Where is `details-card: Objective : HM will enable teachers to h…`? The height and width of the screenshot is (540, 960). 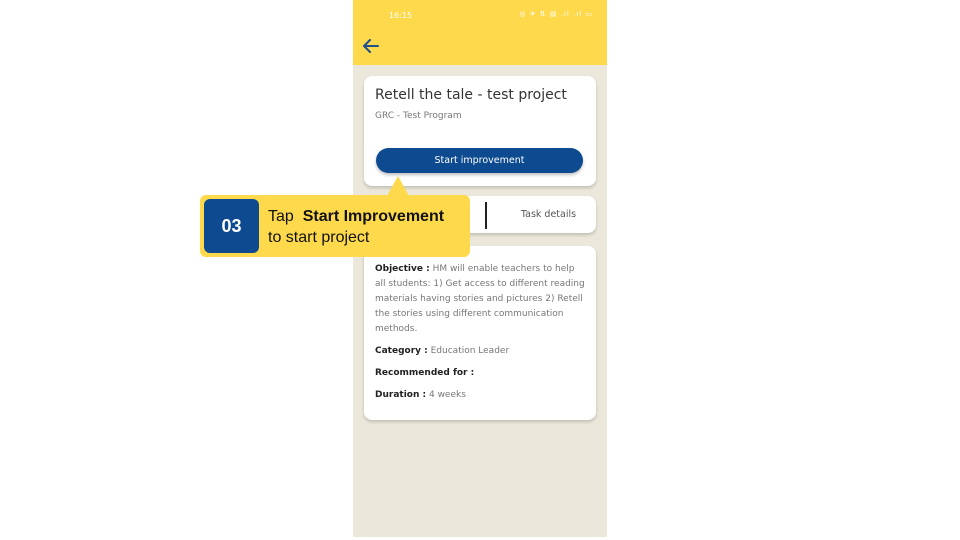 details-card: Objective : HM will enable teachers to h… is located at coordinates (480, 333).